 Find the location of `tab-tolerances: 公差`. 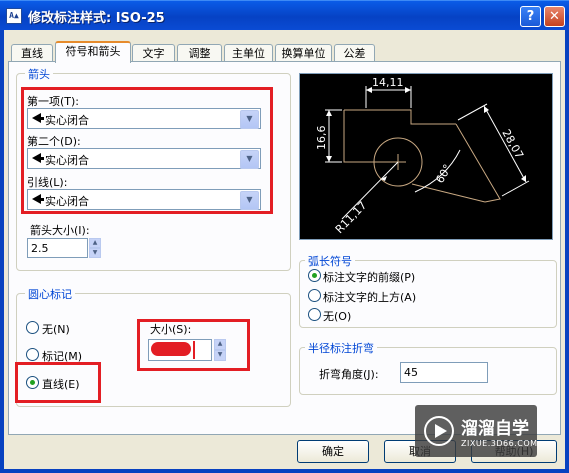

tab-tolerances: 公差 is located at coordinates (354, 53).